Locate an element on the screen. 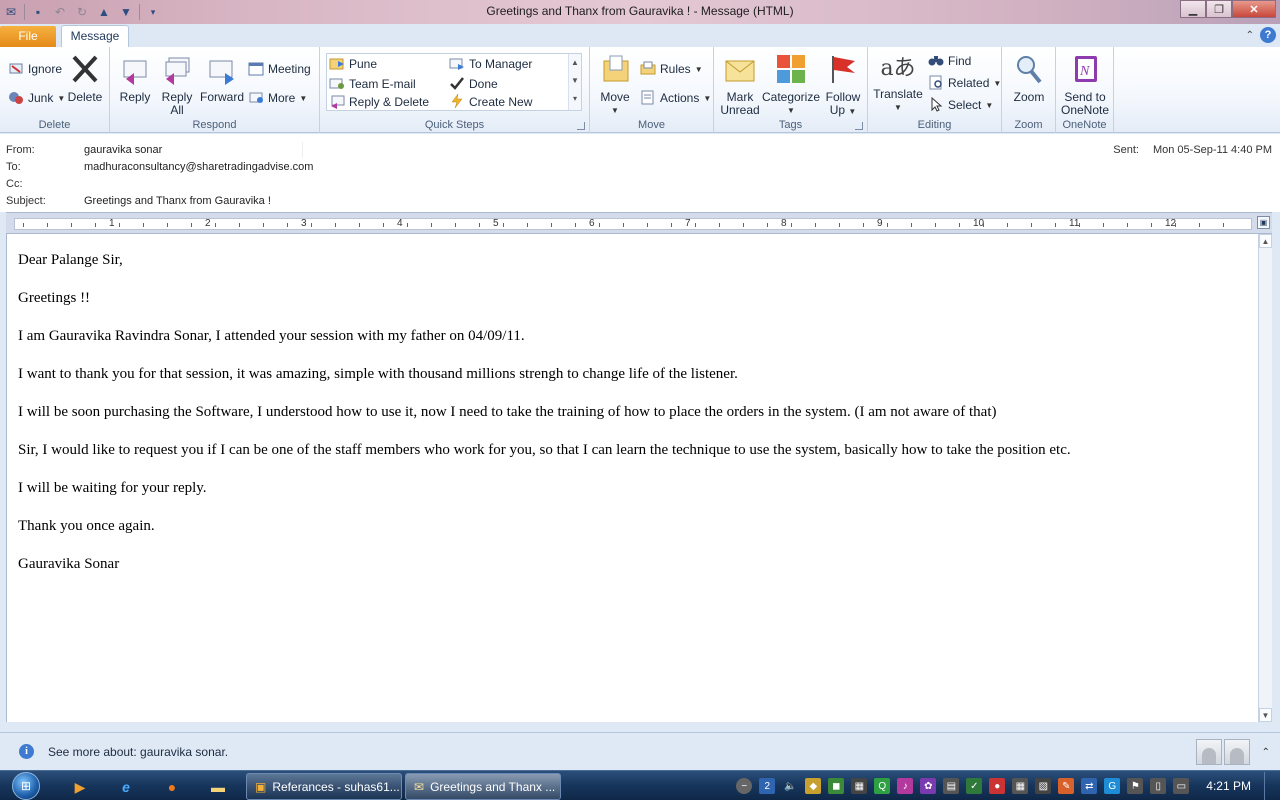 This screenshot has width=1280, height=800. group-label: Tags is located at coordinates (790, 125).